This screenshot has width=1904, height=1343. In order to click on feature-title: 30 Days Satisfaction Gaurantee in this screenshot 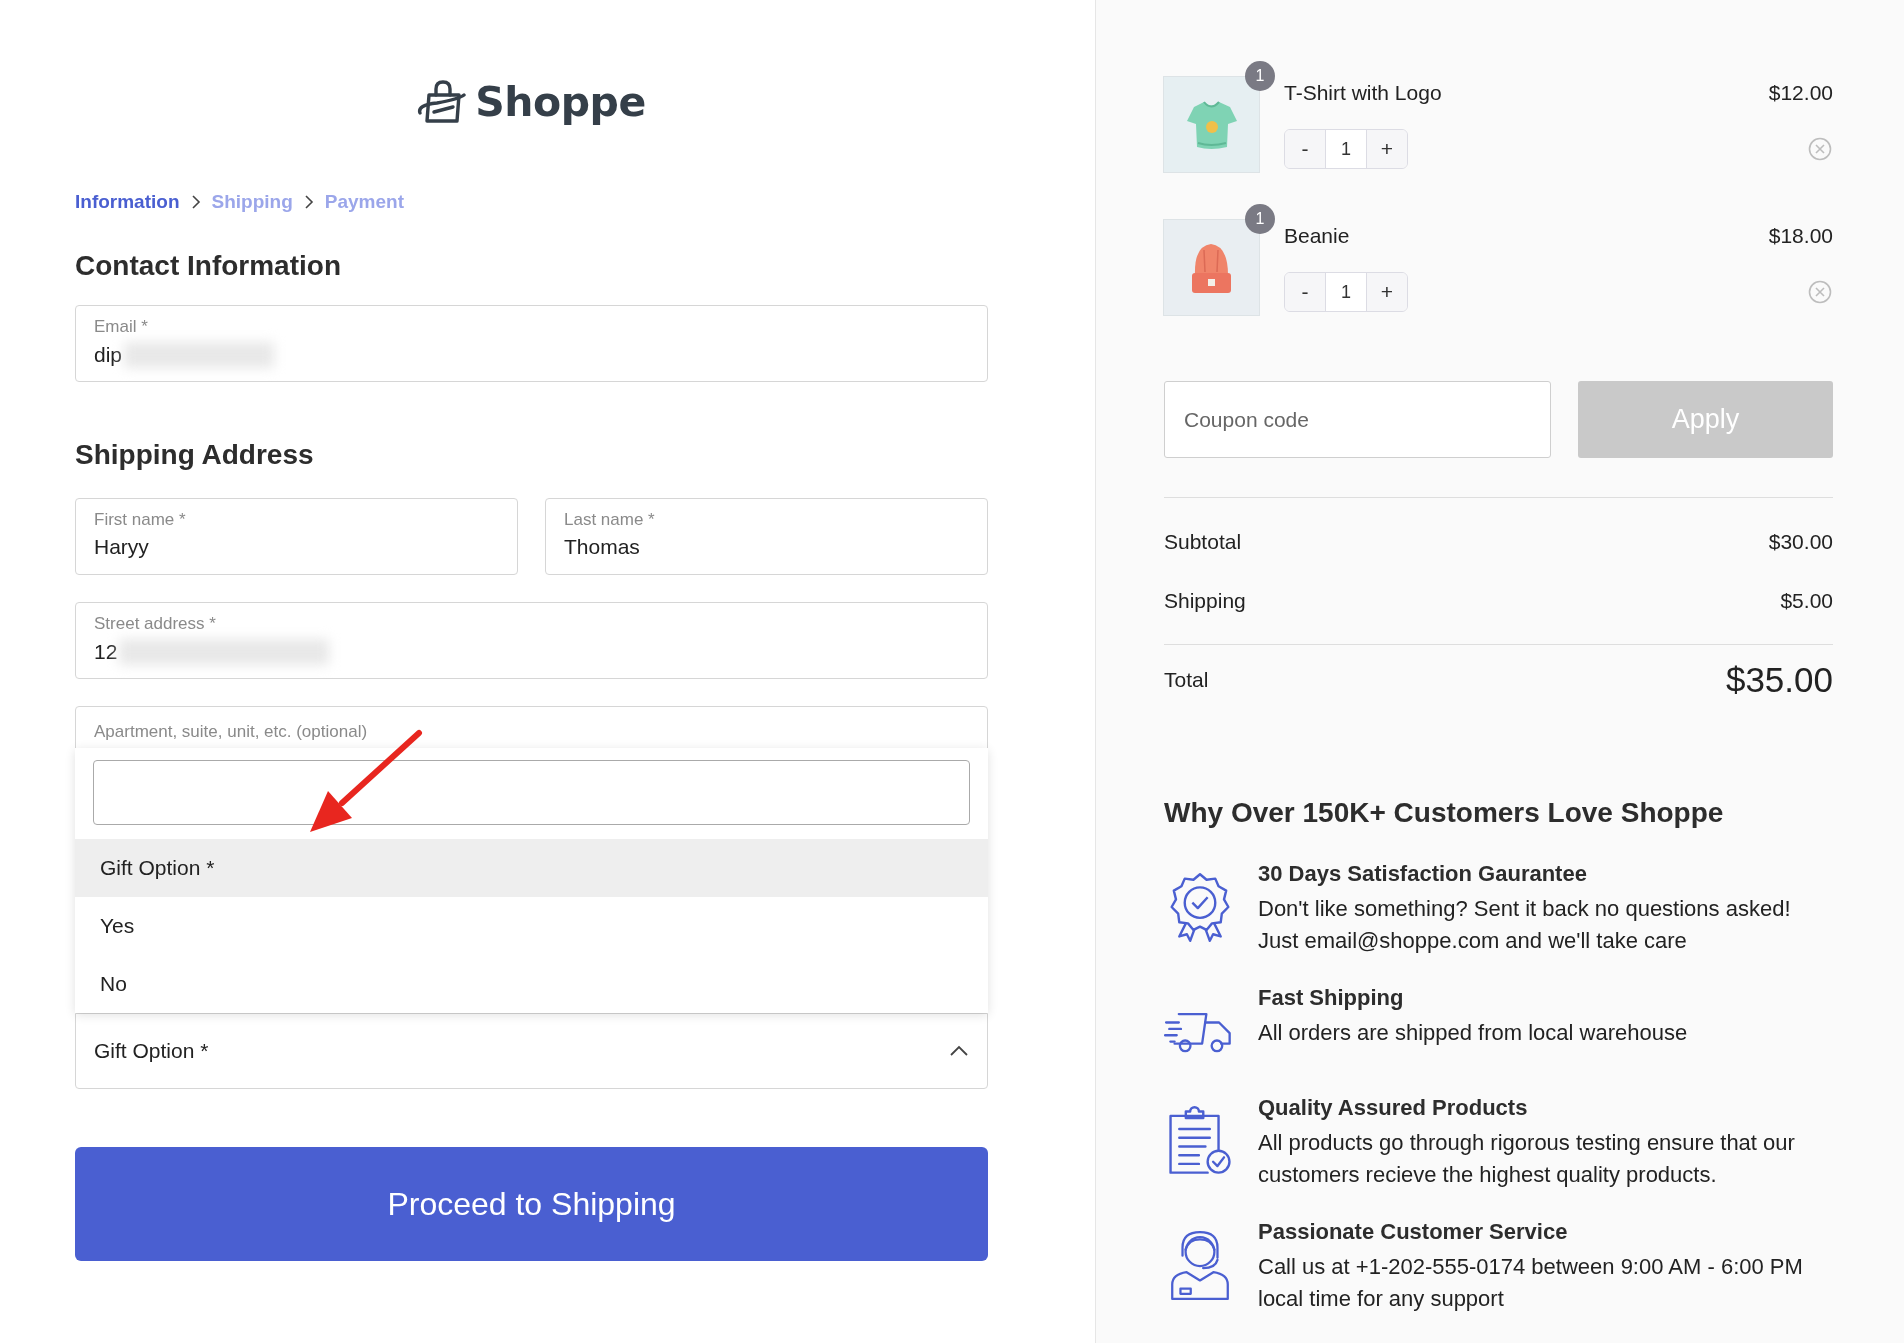, I will do `click(1423, 874)`.